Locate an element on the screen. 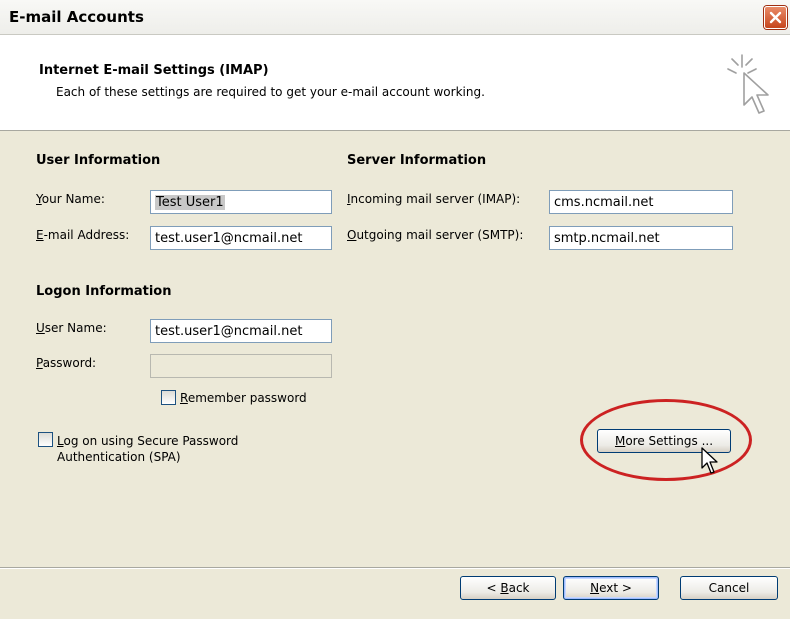 This screenshot has width=790, height=619. password-field is located at coordinates (241, 366).